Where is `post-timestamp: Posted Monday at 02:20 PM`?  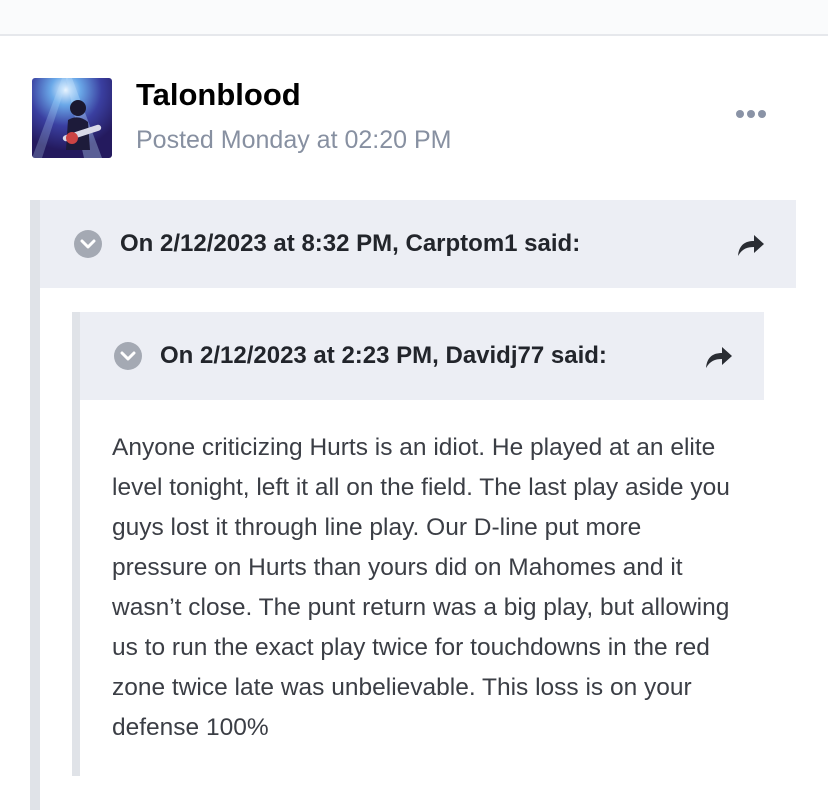
post-timestamp: Posted Monday at 02:20 PM is located at coordinates (294, 140).